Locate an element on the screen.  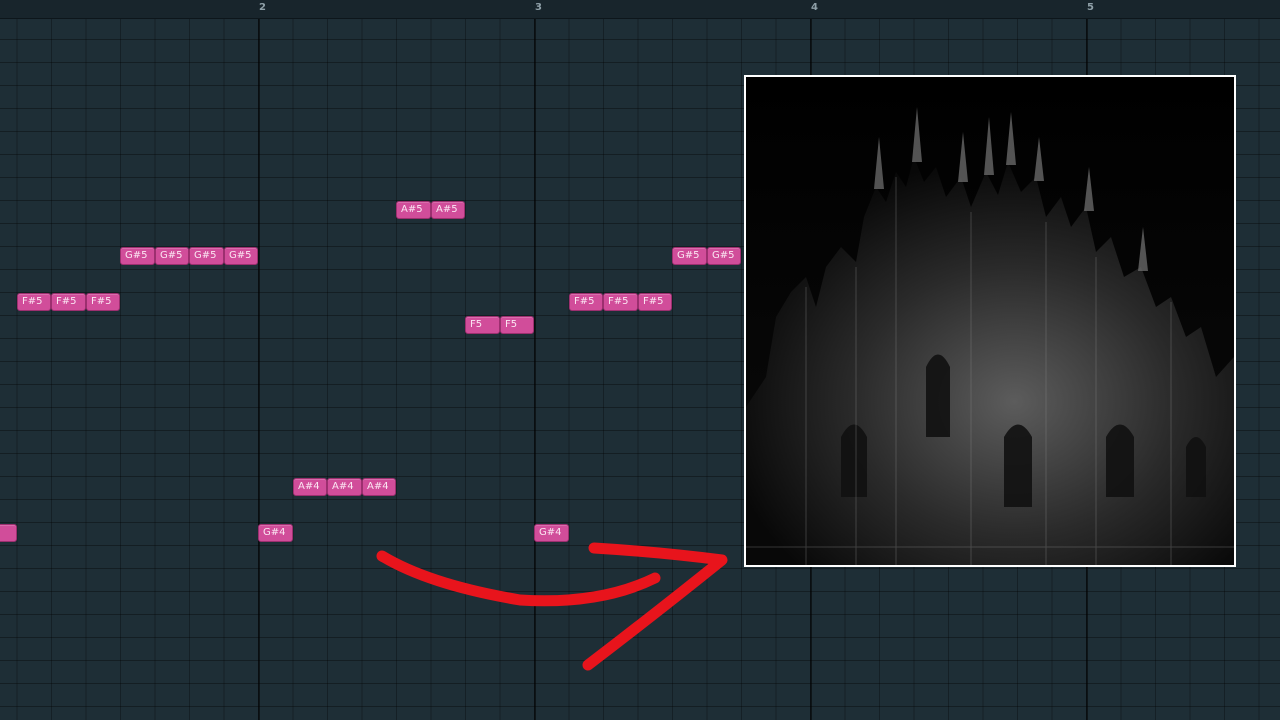
red-arrow-annotation is located at coordinates (552, 606).